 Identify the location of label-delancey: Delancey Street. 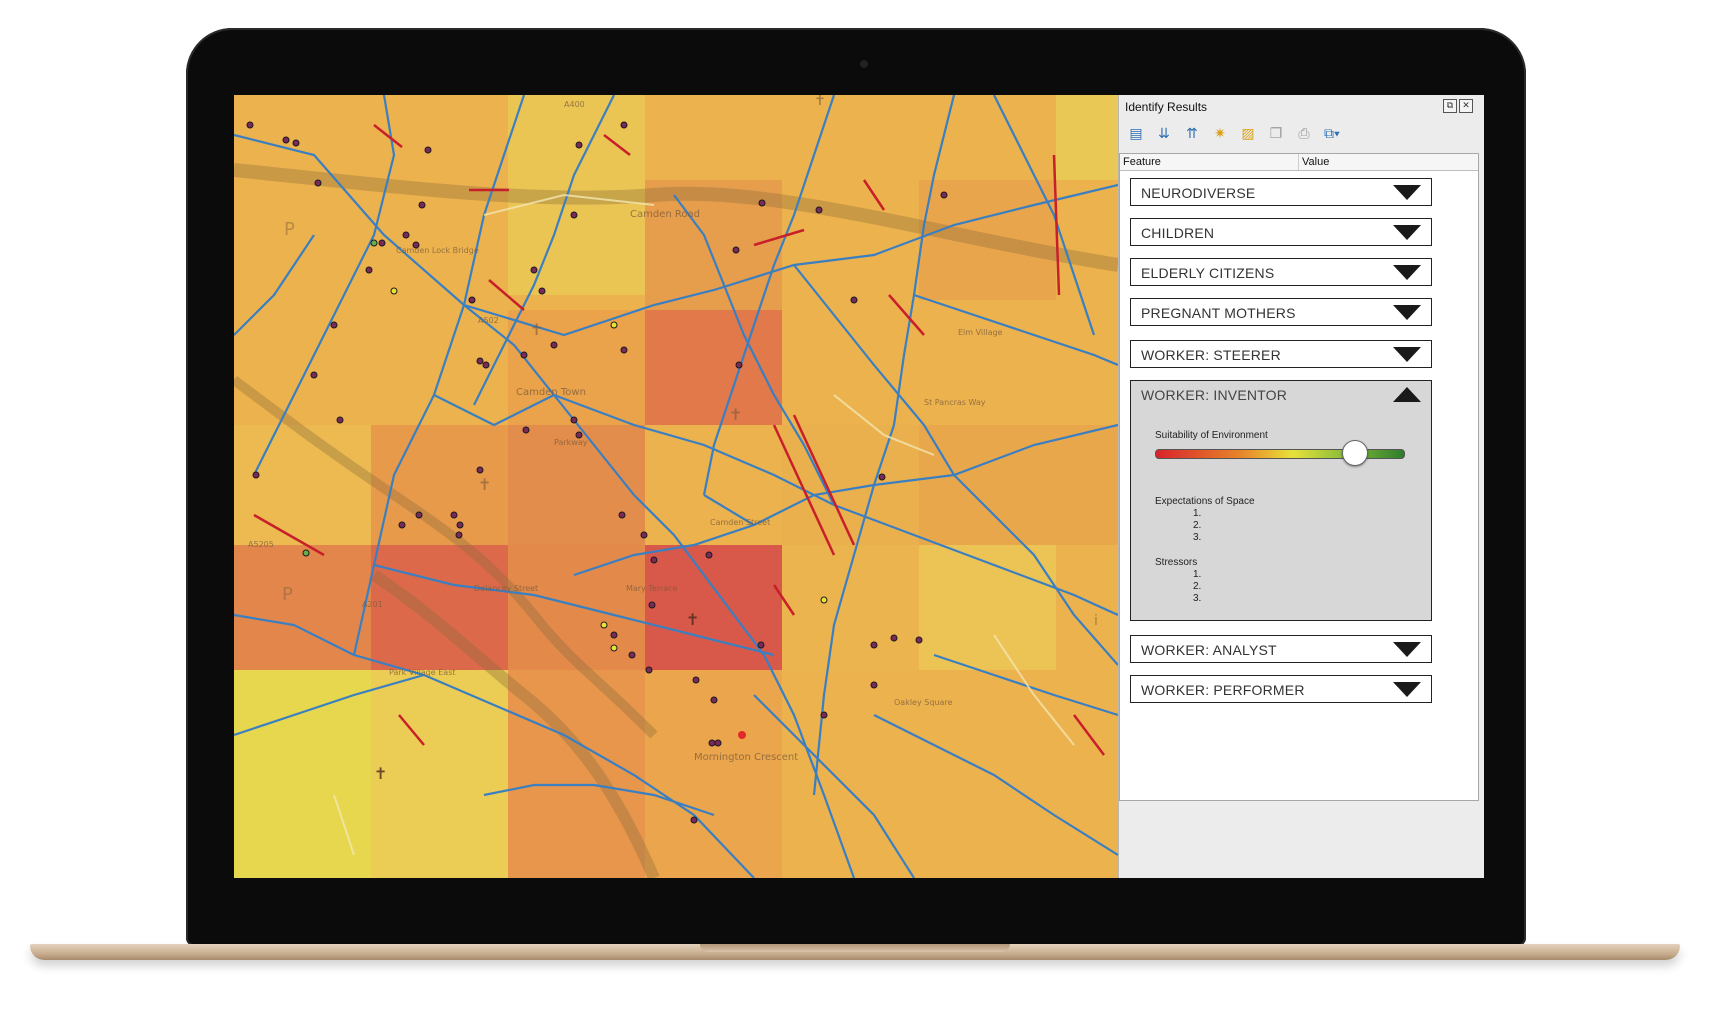
(506, 588).